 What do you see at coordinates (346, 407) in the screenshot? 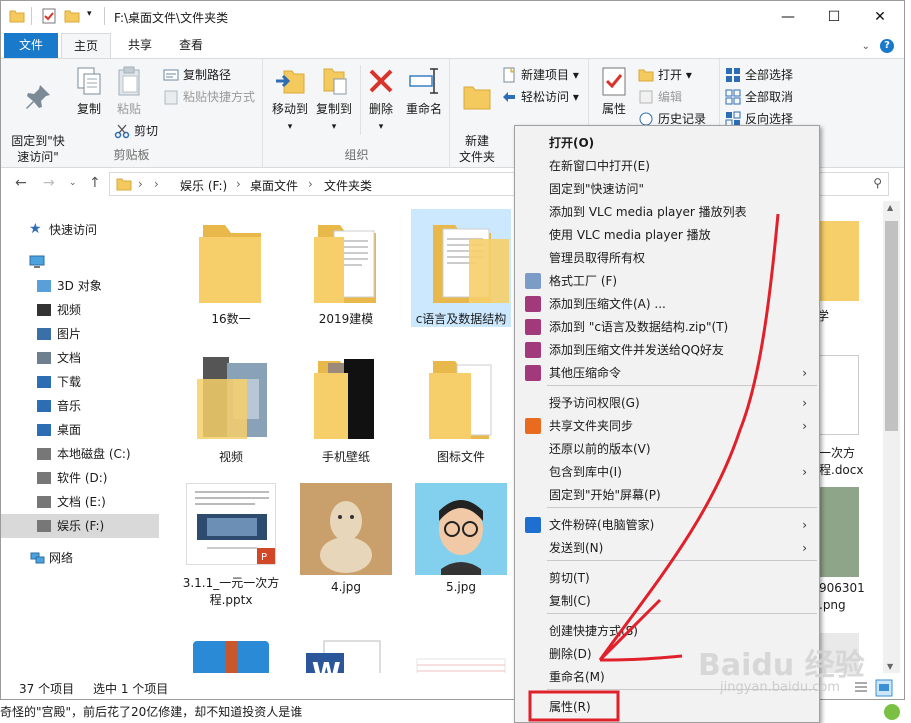
I see `folder-item: 手机壁纸` at bounding box center [346, 407].